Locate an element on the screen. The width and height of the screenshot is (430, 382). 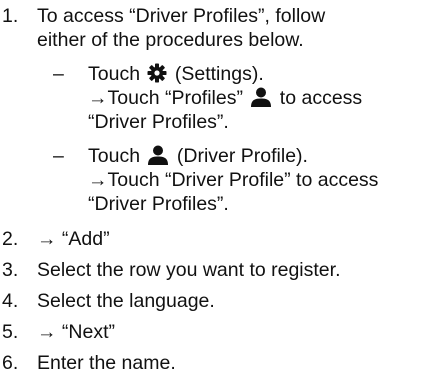
step-number: 4. is located at coordinates (10, 301).